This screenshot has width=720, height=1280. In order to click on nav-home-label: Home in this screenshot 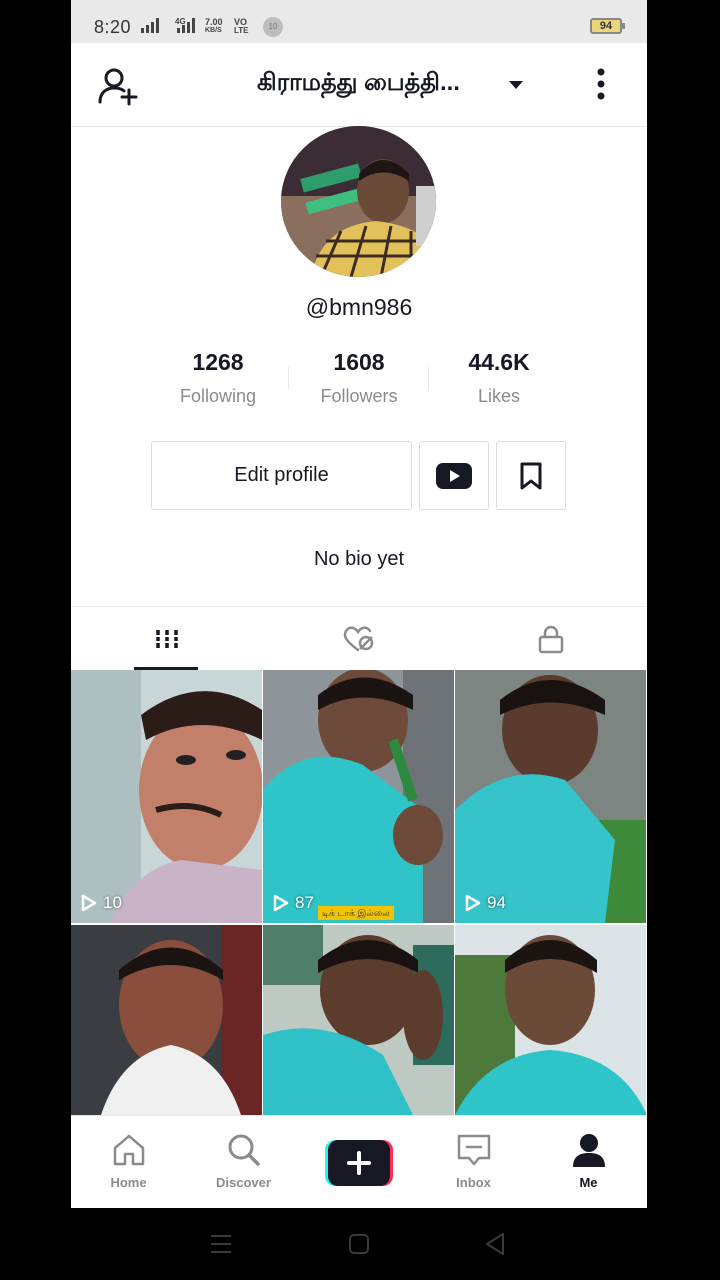, I will do `click(128, 1182)`.